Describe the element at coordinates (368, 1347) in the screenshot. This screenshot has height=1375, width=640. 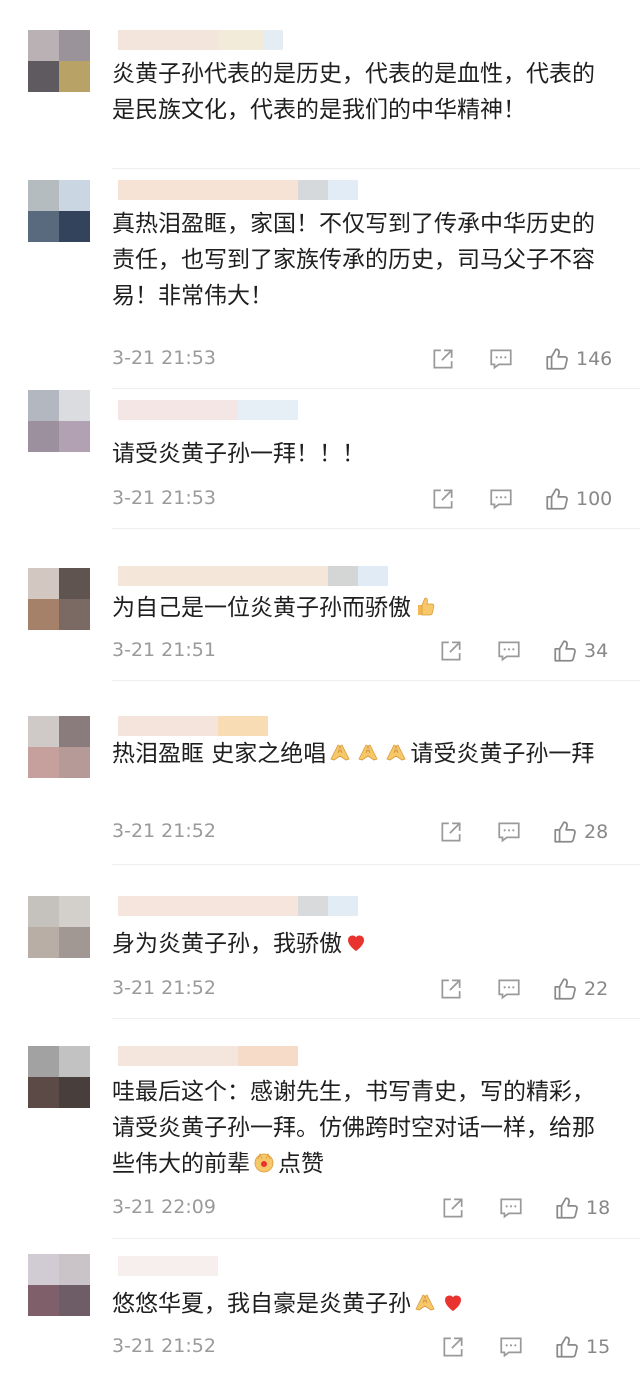
I see `comment-meta: 3-21 21:52 15` at that location.